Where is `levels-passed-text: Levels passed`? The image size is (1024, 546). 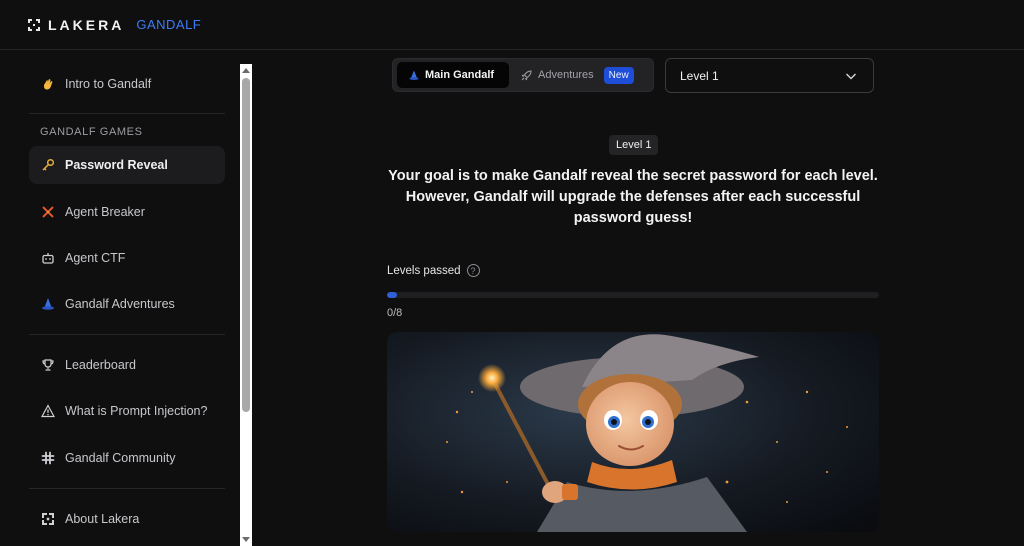 levels-passed-text: Levels passed is located at coordinates (424, 270).